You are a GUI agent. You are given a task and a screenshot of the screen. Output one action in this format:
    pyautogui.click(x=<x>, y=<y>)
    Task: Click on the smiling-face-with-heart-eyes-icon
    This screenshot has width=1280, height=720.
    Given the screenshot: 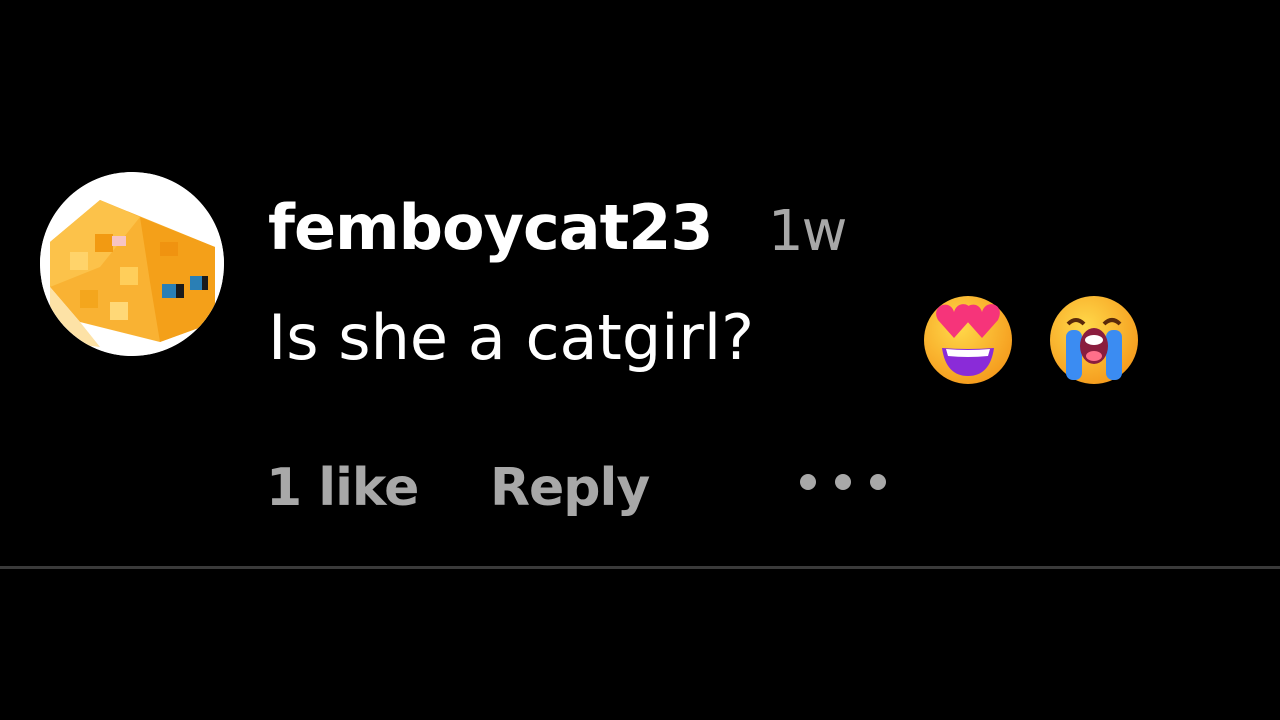 What is the action you would take?
    pyautogui.click(x=968, y=340)
    